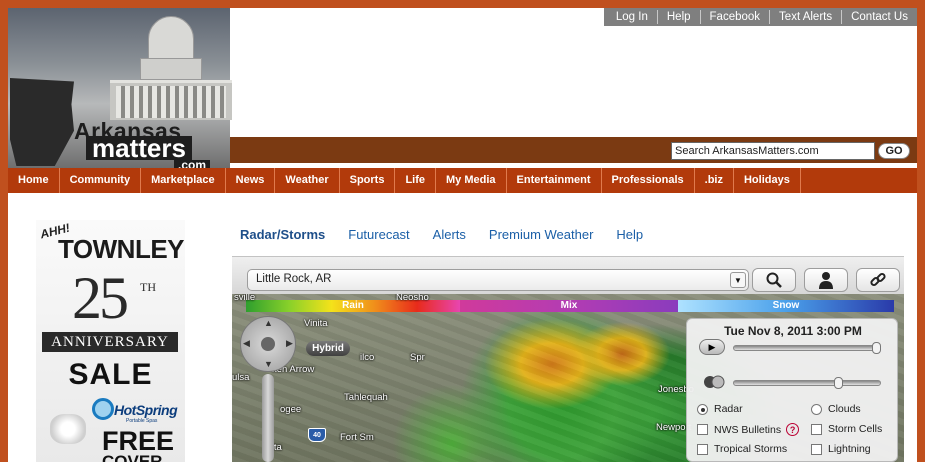 This screenshot has height=462, width=925. I want to click on pan-left-icon: ◀, so click(246, 343).